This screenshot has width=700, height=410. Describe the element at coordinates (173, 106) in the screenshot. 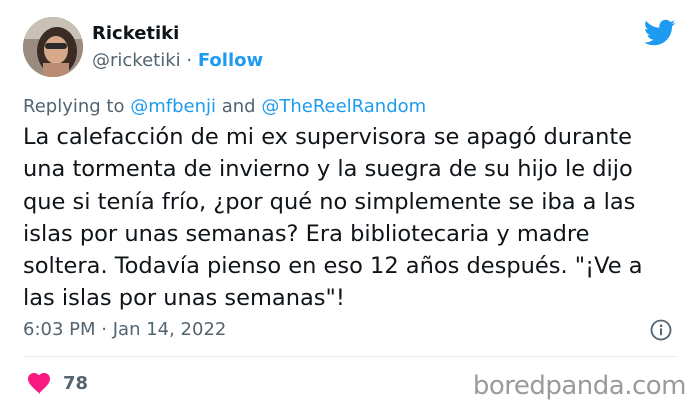

I see `mention-mfbenji: @mfbenji` at that location.